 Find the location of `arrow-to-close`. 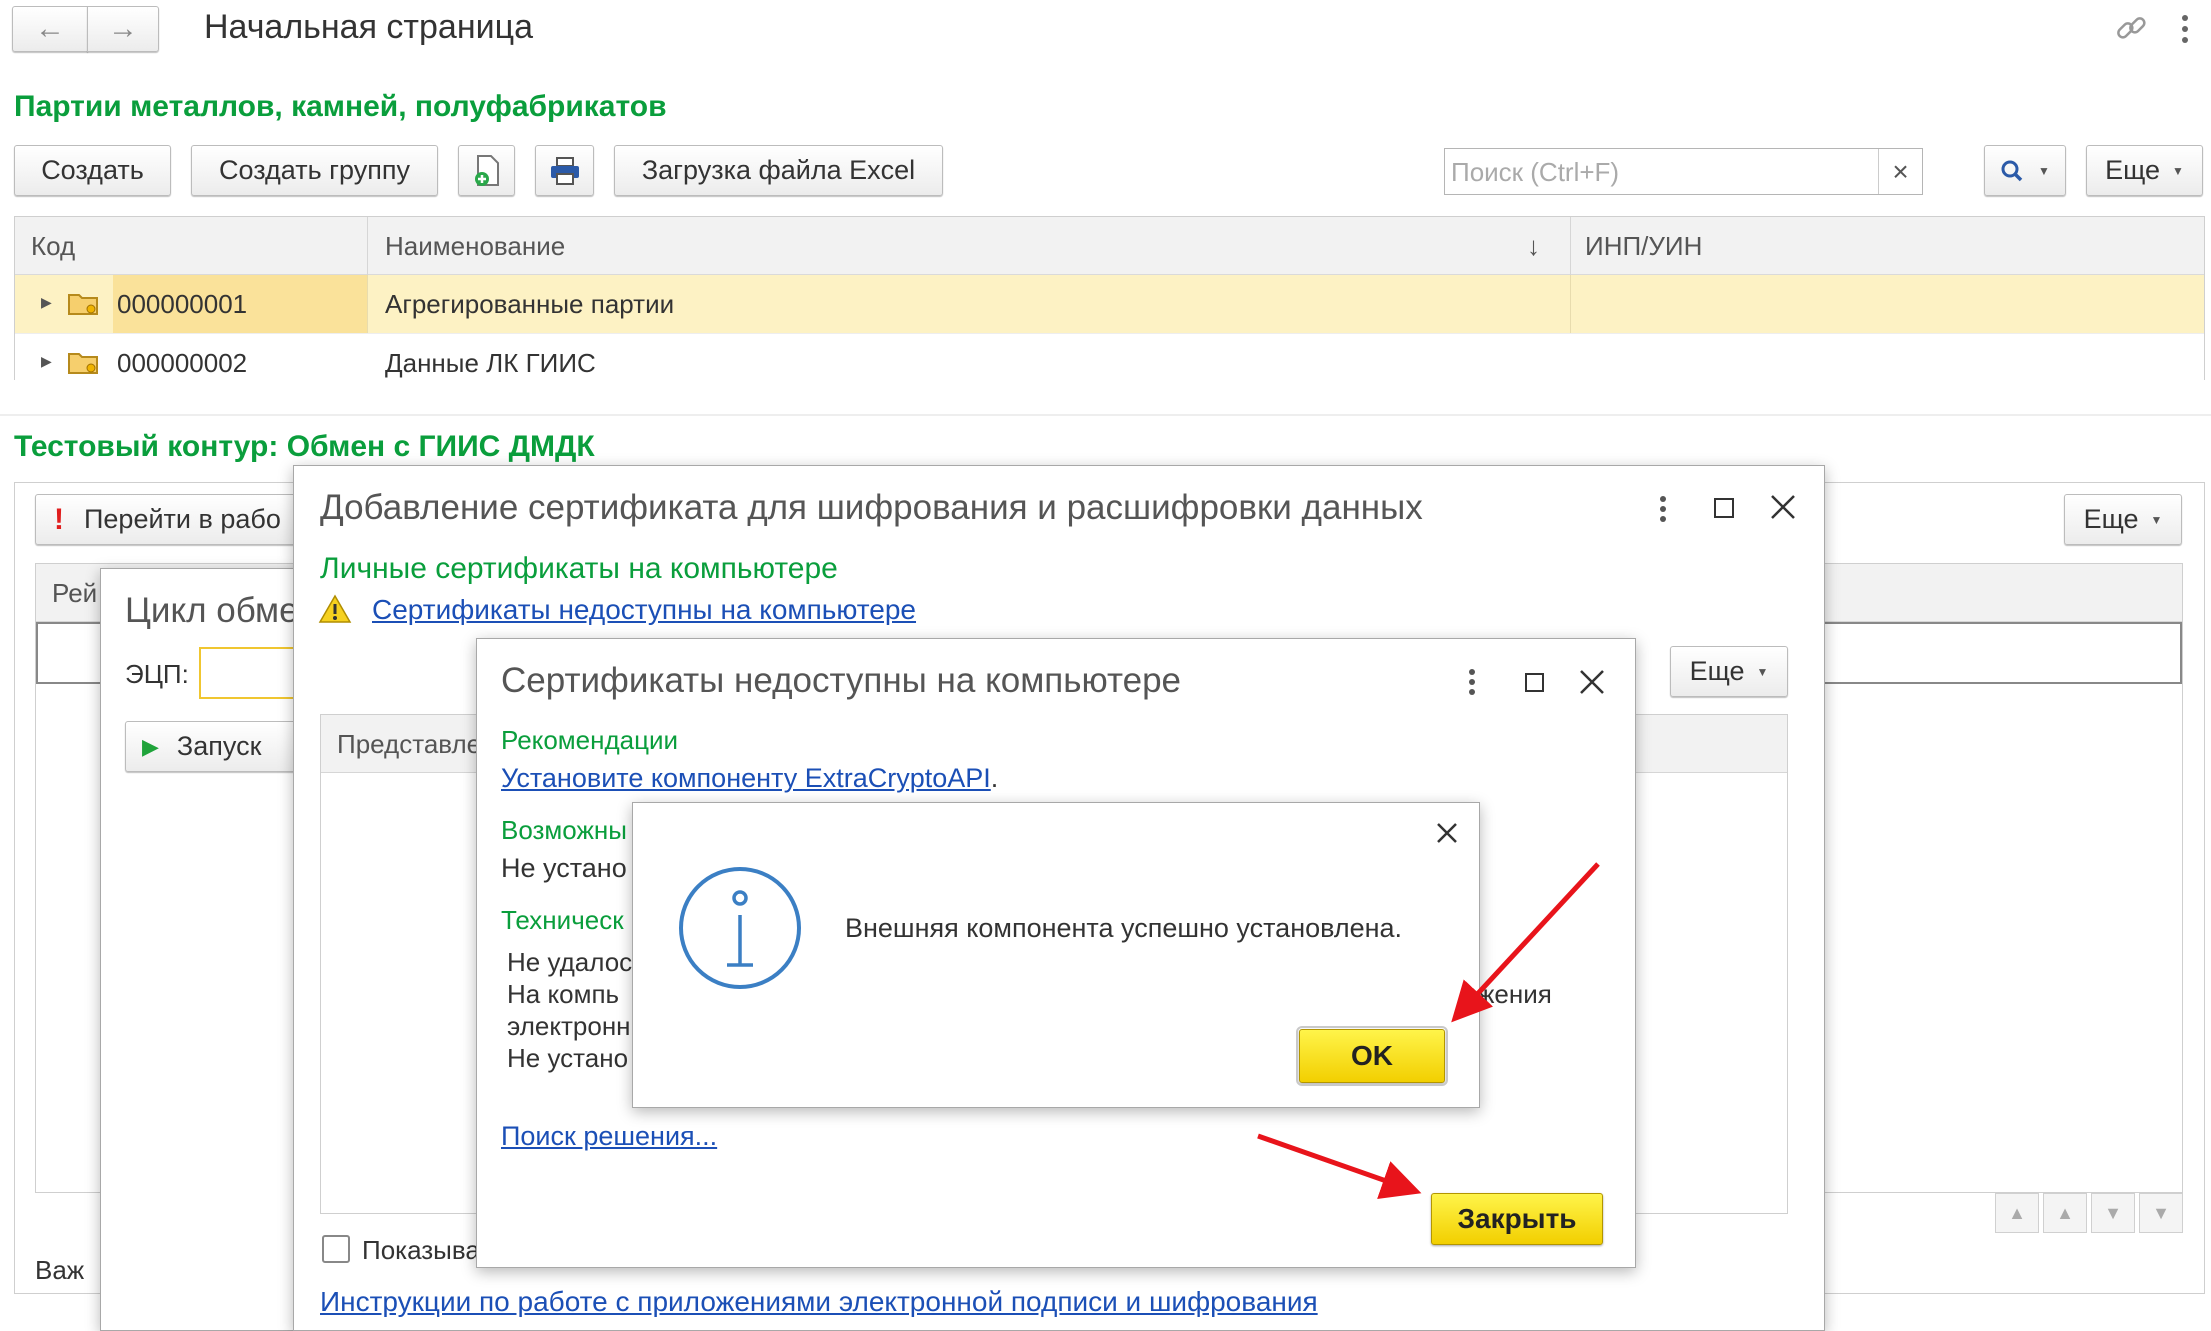

arrow-to-close is located at coordinates (1339, 1166).